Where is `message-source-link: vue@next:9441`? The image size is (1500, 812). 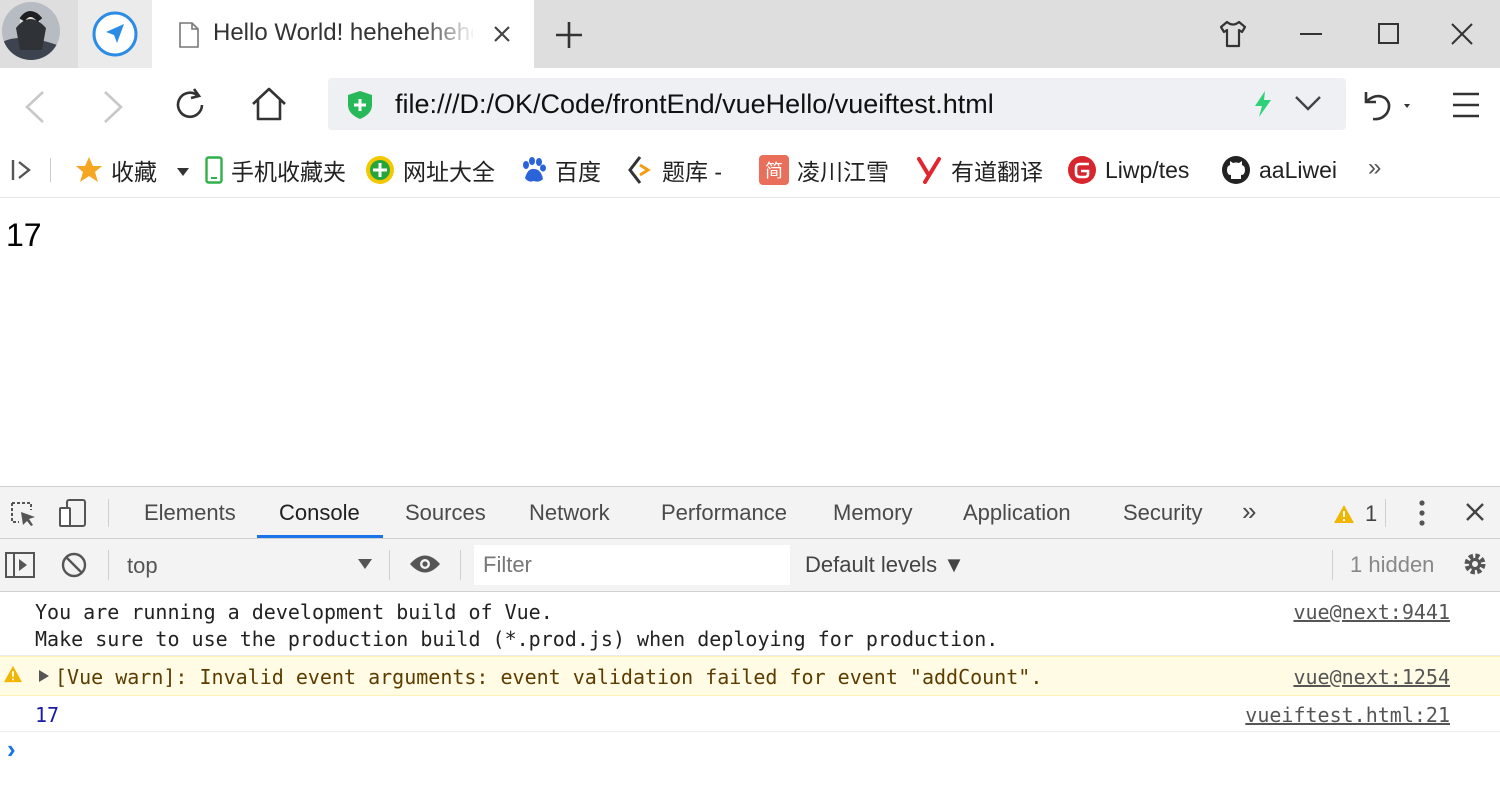 message-source-link: vue@next:9441 is located at coordinates (1371, 612).